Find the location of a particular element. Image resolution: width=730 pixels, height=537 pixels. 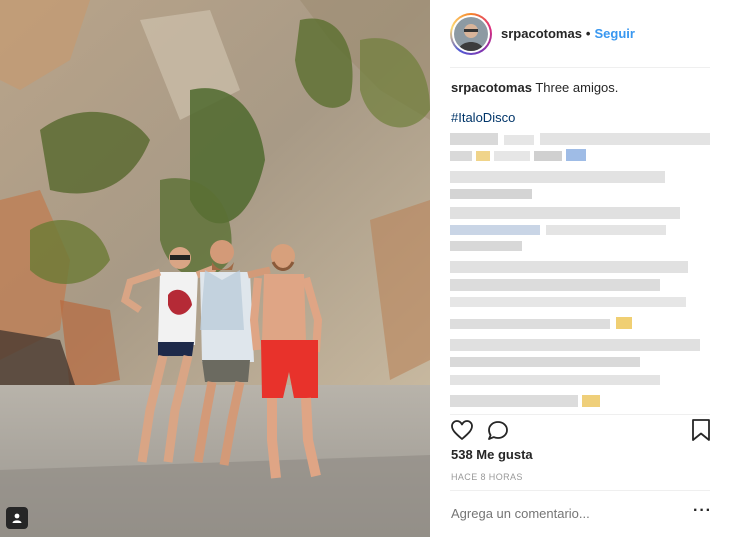

tagged-people-button is located at coordinates (17, 518).